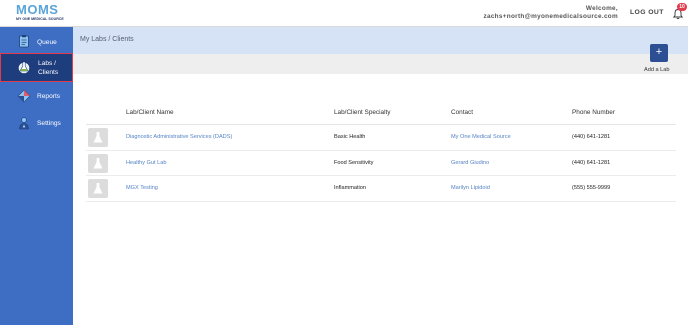 Image resolution: width=688 pixels, height=325 pixels. I want to click on sidebar-item-settings: Settings, so click(36, 123).